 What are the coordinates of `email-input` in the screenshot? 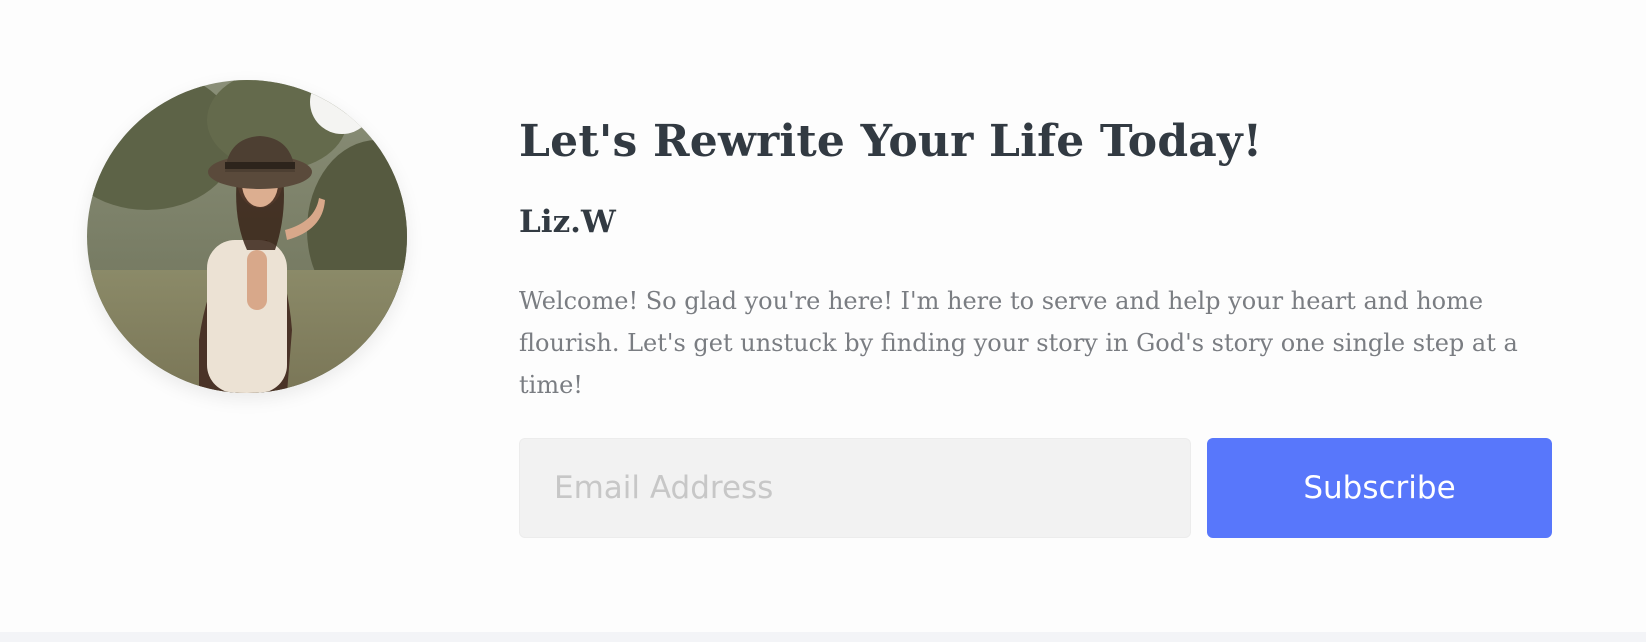 It's located at (855, 488).